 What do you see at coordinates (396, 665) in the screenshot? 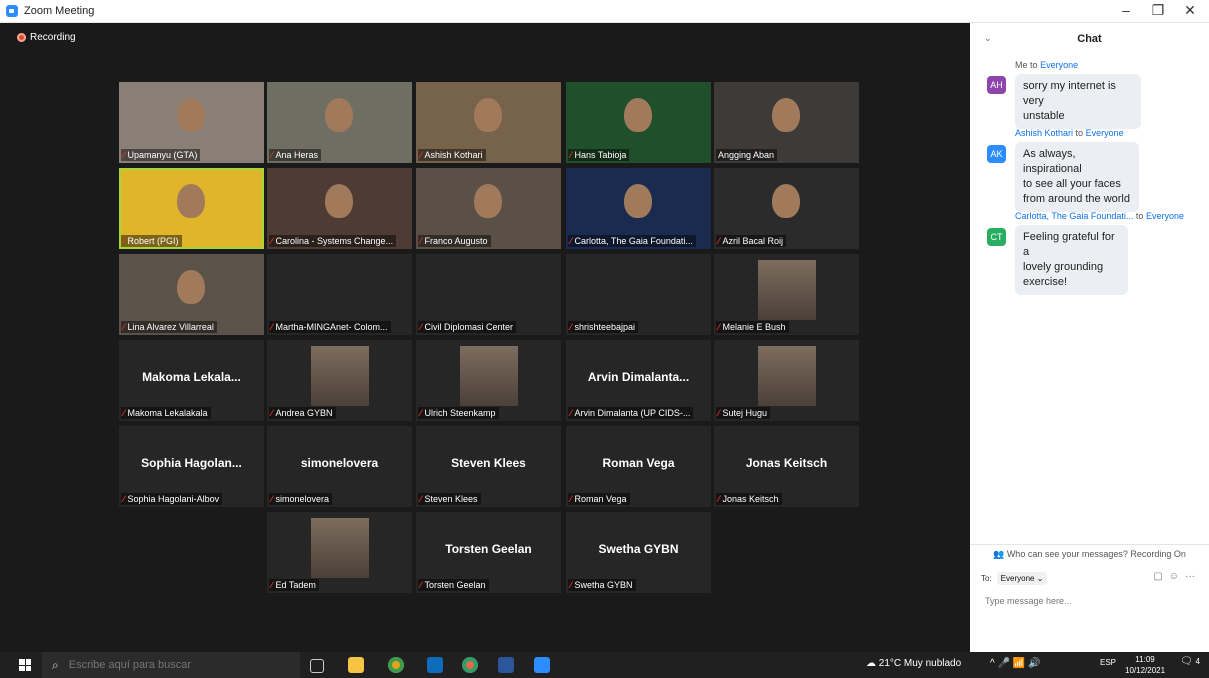
I see `chrome-icon` at bounding box center [396, 665].